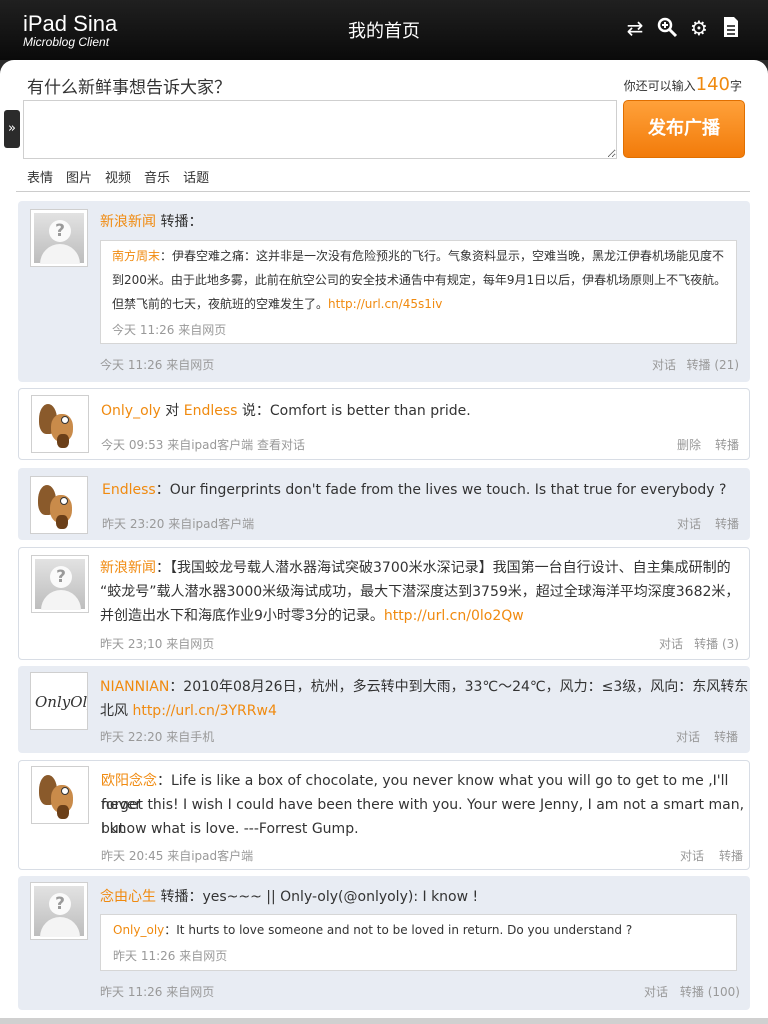  Describe the element at coordinates (383, 191) in the screenshot. I see `compose-divider` at that location.